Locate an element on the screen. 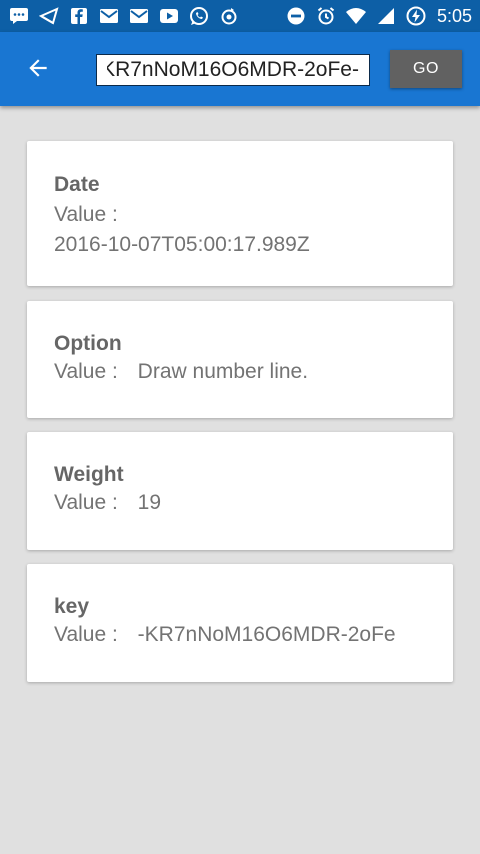  whatsapp-icon is located at coordinates (199, 16).